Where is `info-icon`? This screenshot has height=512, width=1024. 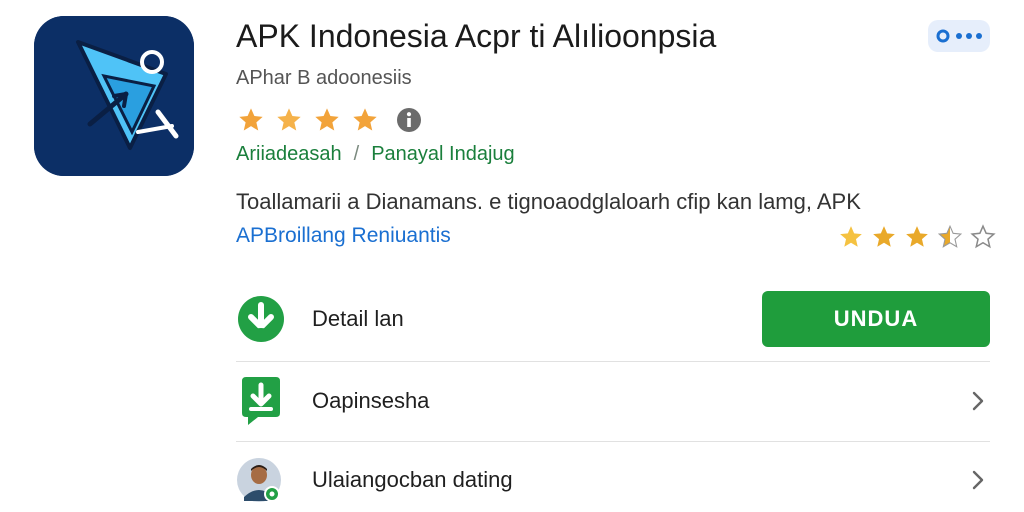 info-icon is located at coordinates (409, 120).